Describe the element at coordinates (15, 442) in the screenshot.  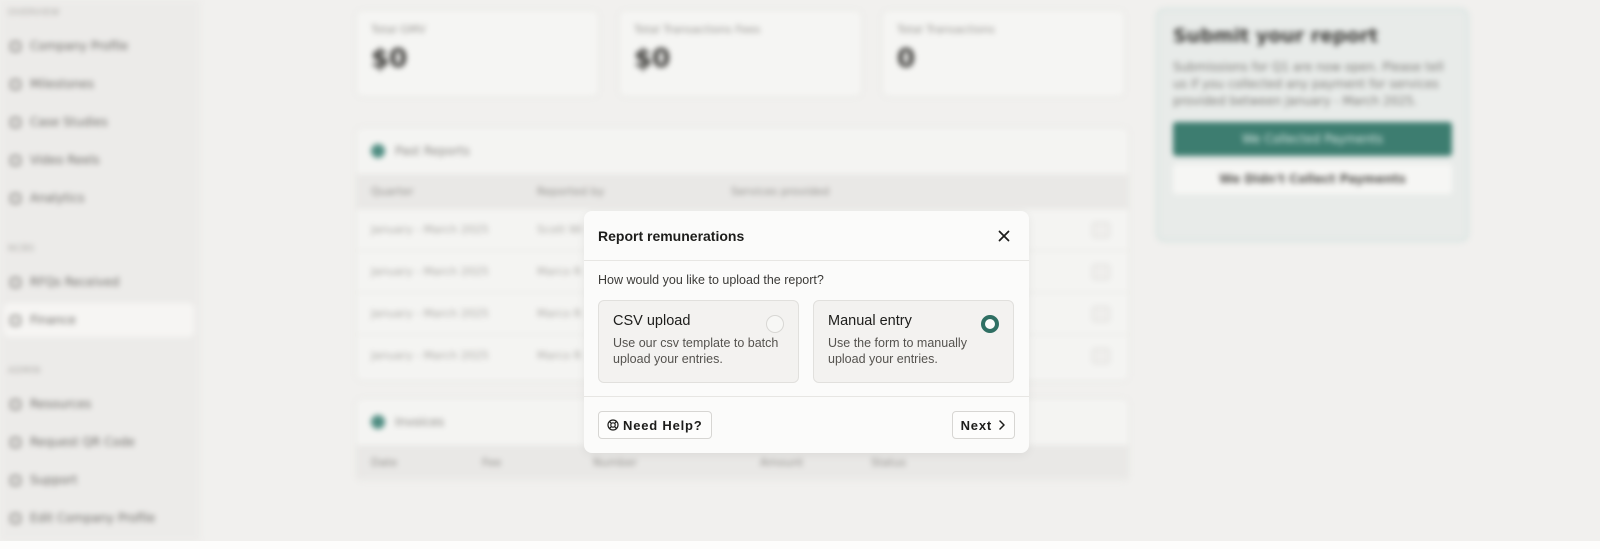
I see `qr-code-icon` at that location.